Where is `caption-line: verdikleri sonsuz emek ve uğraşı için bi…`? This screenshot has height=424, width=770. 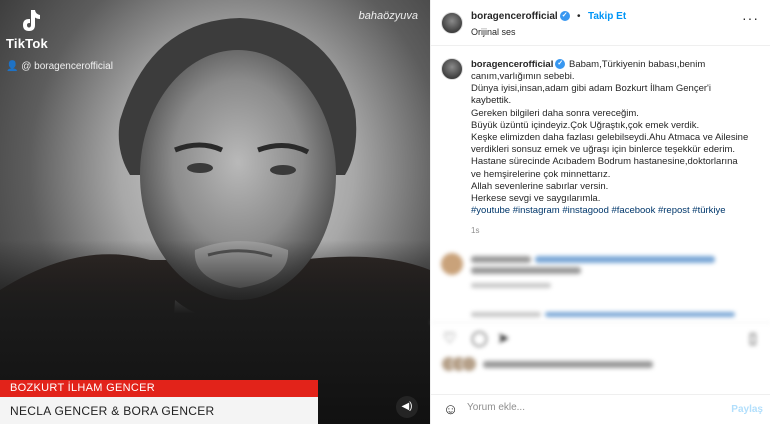
caption-line: verdikleri sonsuz emek ve uğraşı için bi… is located at coordinates (603, 150).